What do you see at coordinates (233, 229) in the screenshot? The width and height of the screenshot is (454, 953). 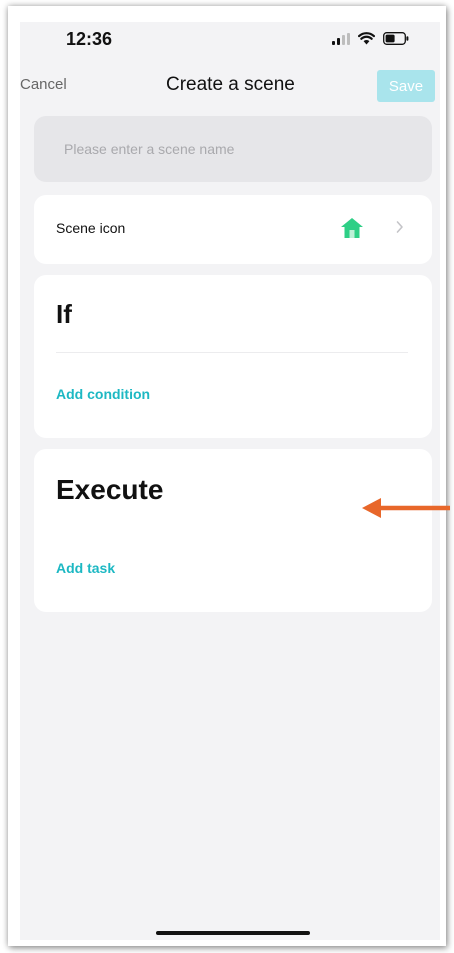 I see `scene-icon-row: Scene icon` at bounding box center [233, 229].